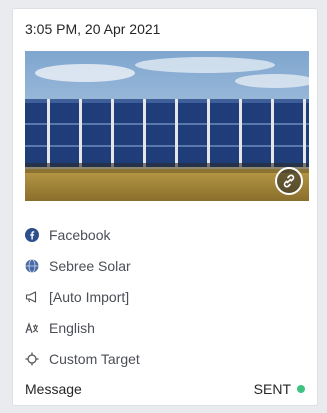 The height and width of the screenshot is (413, 327). Describe the element at coordinates (301, 389) in the screenshot. I see `status-dot-icon` at that location.